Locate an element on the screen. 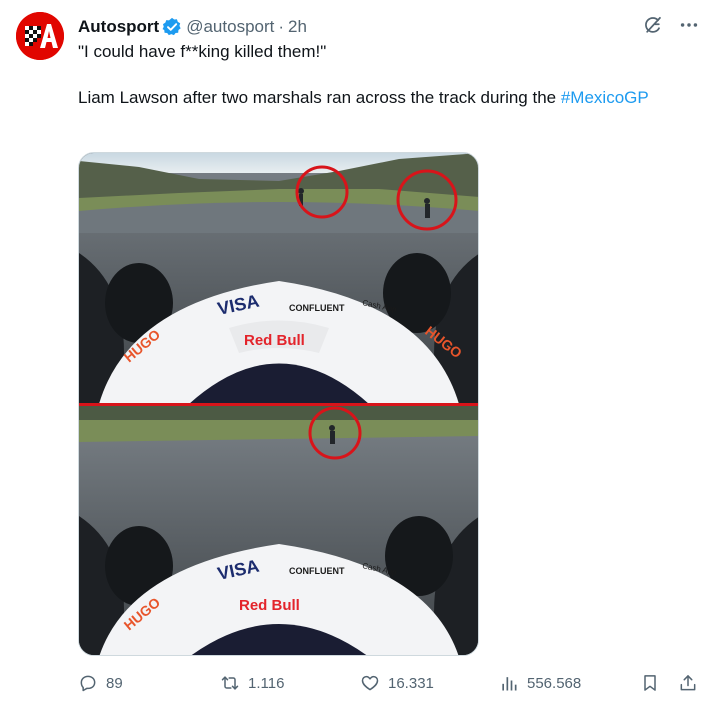 Image resolution: width=718 pixels, height=708 pixels. more-dots-icon is located at coordinates (689, 25).